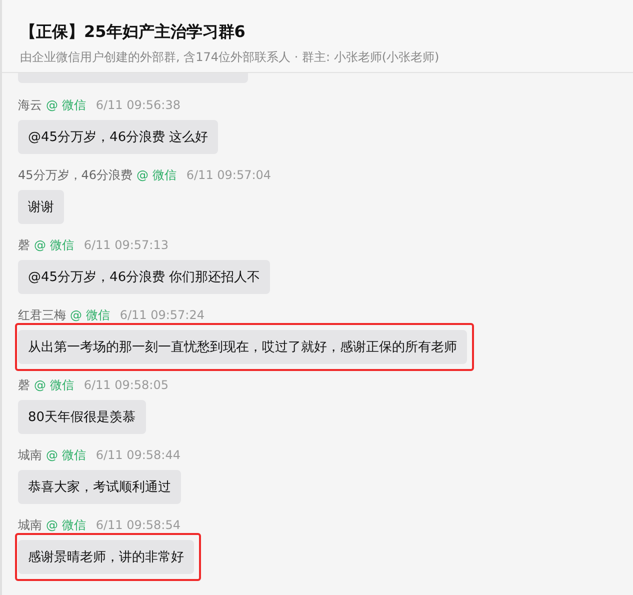 This screenshot has height=595, width=633. What do you see at coordinates (99, 487) in the screenshot?
I see `message-bubble: 恭喜大家，考试顺利通过` at bounding box center [99, 487].